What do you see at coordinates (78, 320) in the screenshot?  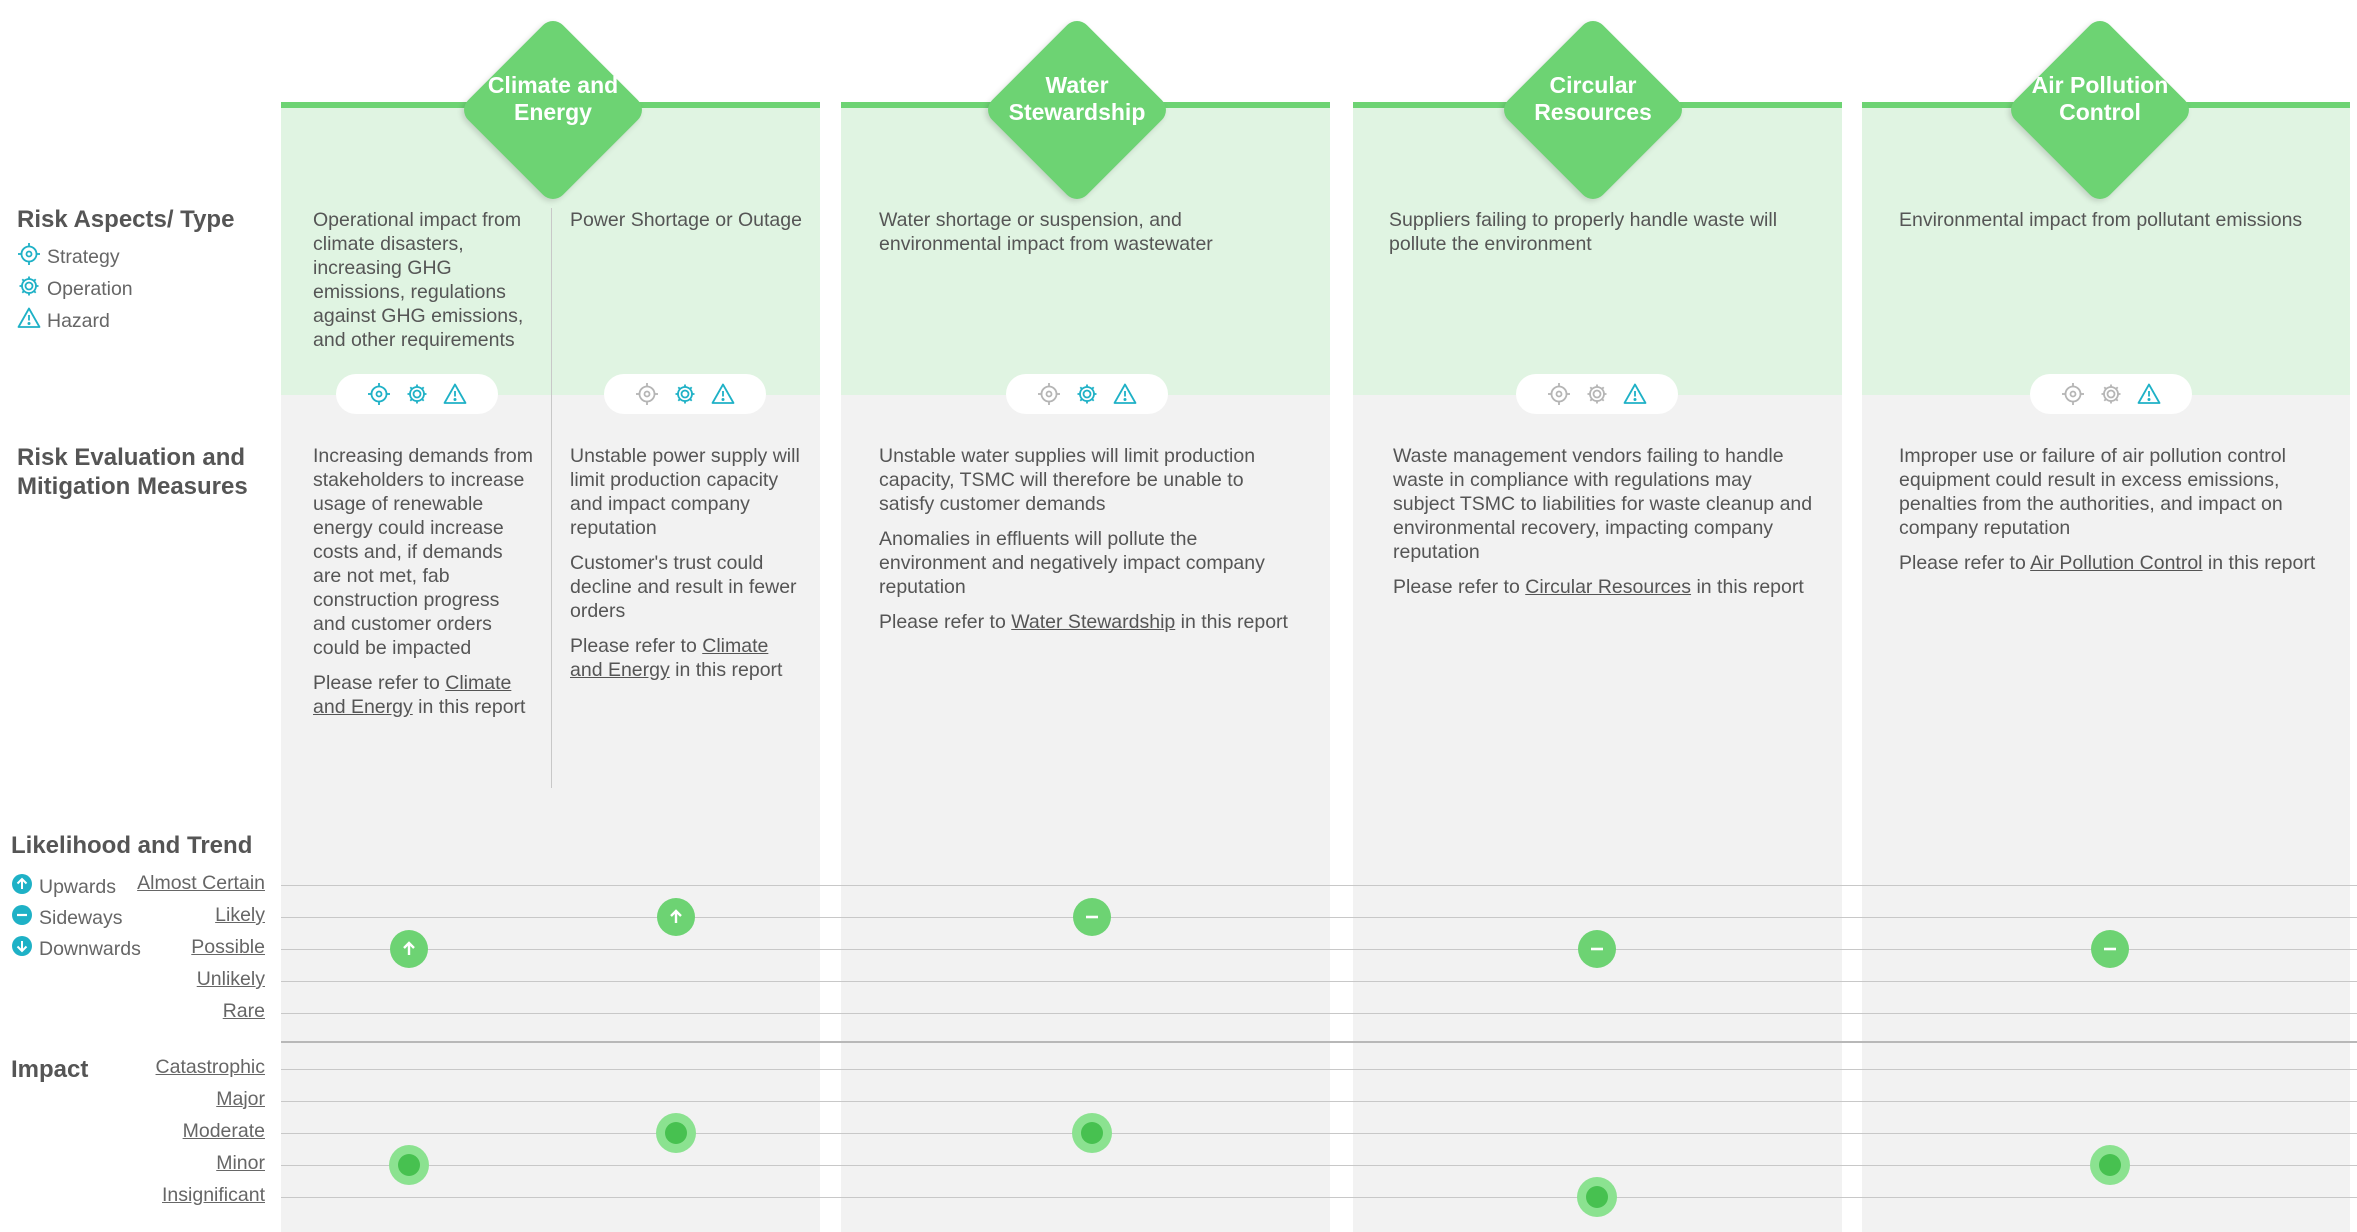 I see `legend-hazard-label: Hazard` at bounding box center [78, 320].